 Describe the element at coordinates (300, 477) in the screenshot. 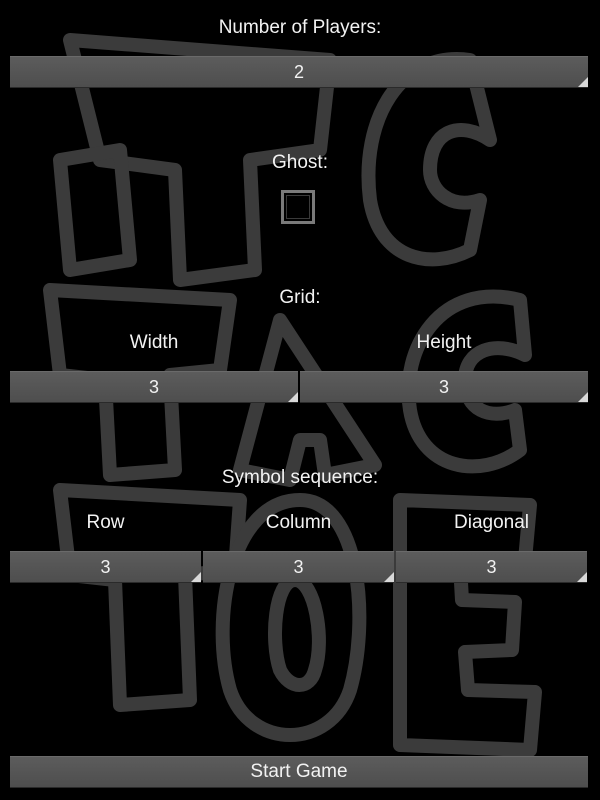

I see `symbol-sequence-label: Symbol sequence:` at that location.